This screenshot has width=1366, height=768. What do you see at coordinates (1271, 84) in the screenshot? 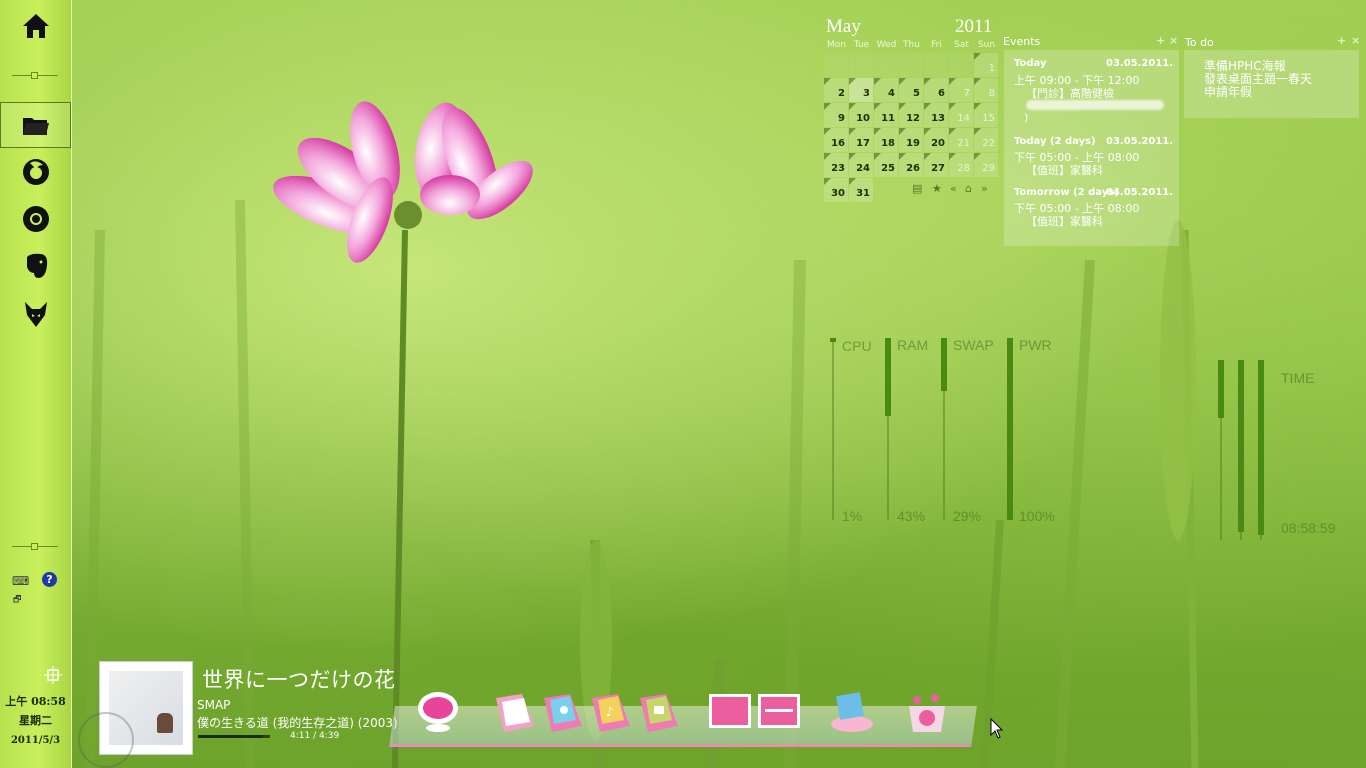
I see `todo-panel: 準備HPHC海報 發表桌面主題一春天 申請年假` at bounding box center [1271, 84].